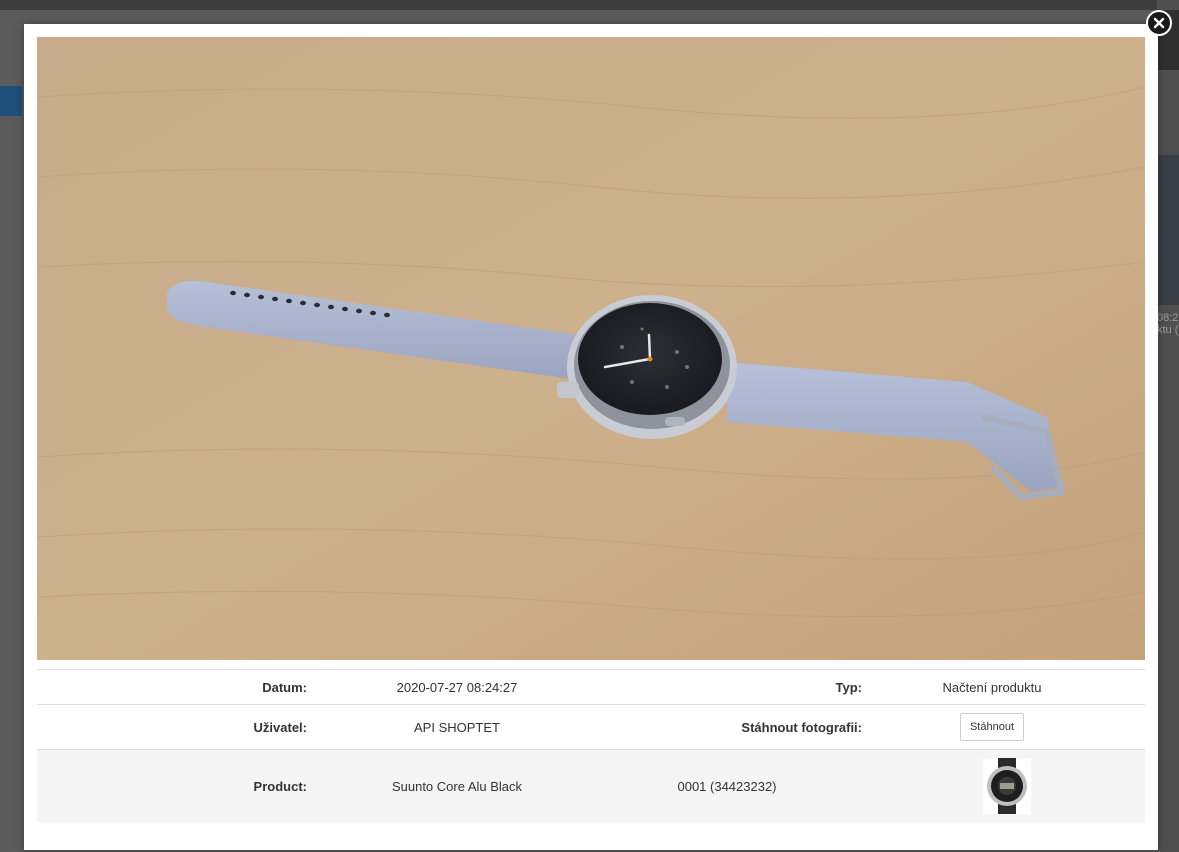 The height and width of the screenshot is (852, 1179). Describe the element at coordinates (1168, 230) in the screenshot. I see `background-right-thumbnail` at that location.